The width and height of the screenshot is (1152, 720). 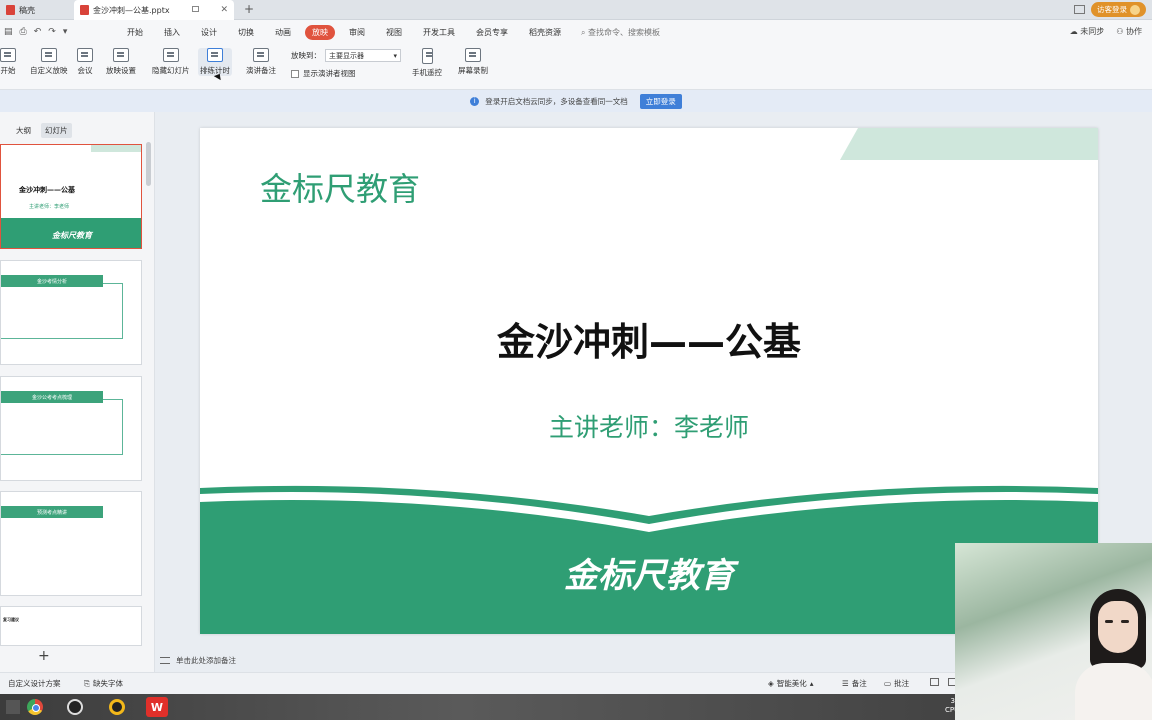 I want to click on meeting-button: 会议, so click(x=85, y=62).